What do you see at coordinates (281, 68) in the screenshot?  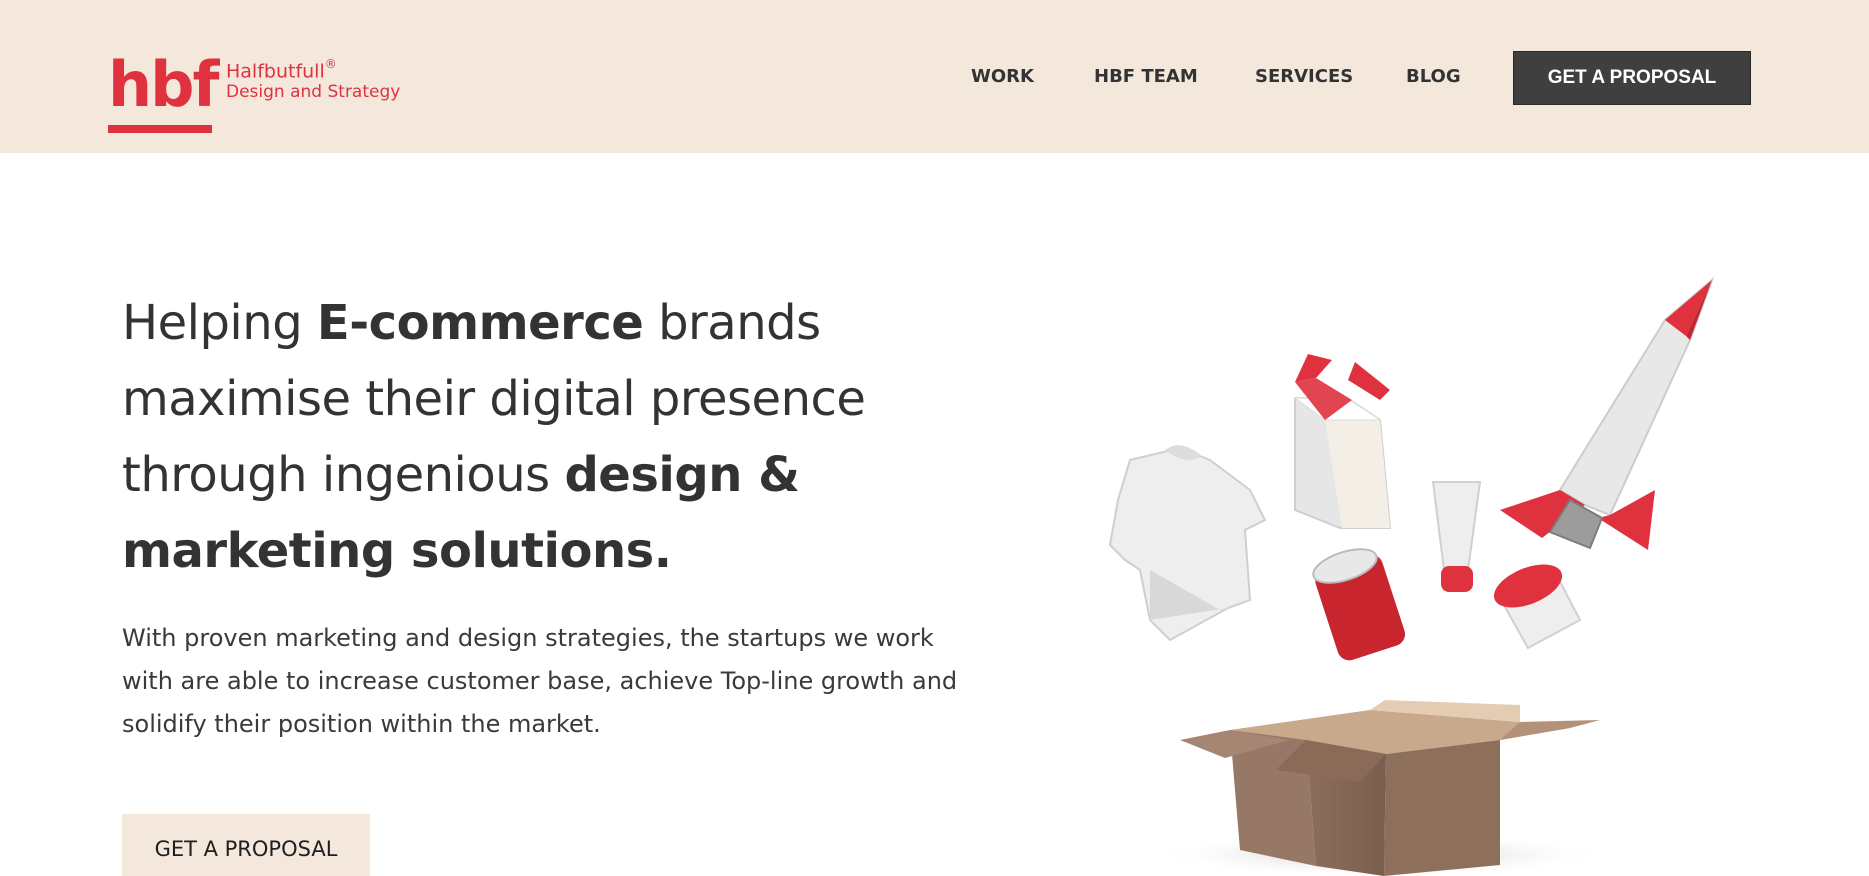 I see `logo-company-name: Halfbutfull®` at bounding box center [281, 68].